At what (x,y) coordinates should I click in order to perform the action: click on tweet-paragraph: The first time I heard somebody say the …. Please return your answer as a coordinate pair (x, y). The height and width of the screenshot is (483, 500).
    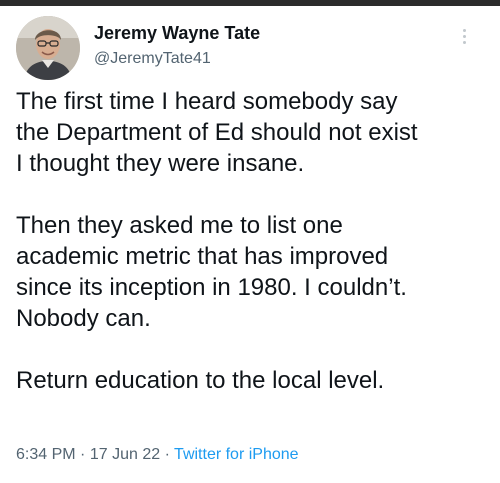
    Looking at the image, I should click on (217, 132).